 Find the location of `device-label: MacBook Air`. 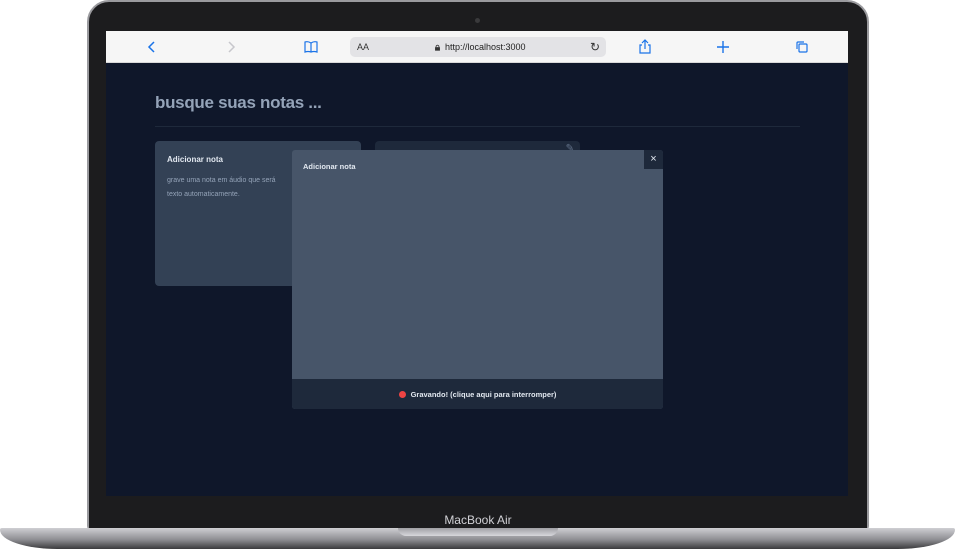

device-label: MacBook Air is located at coordinates (478, 520).